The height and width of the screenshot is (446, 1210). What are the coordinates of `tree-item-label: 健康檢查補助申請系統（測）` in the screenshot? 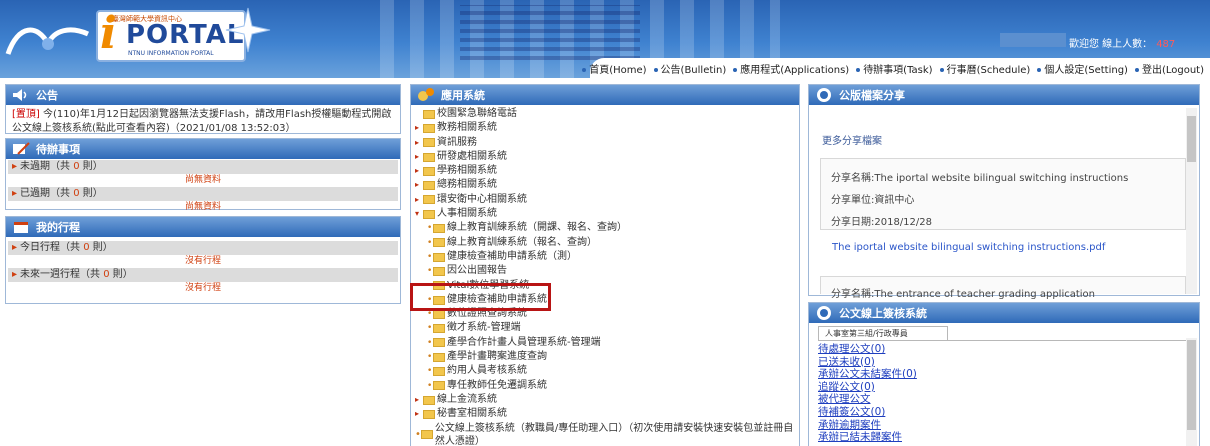 It's located at (512, 256).